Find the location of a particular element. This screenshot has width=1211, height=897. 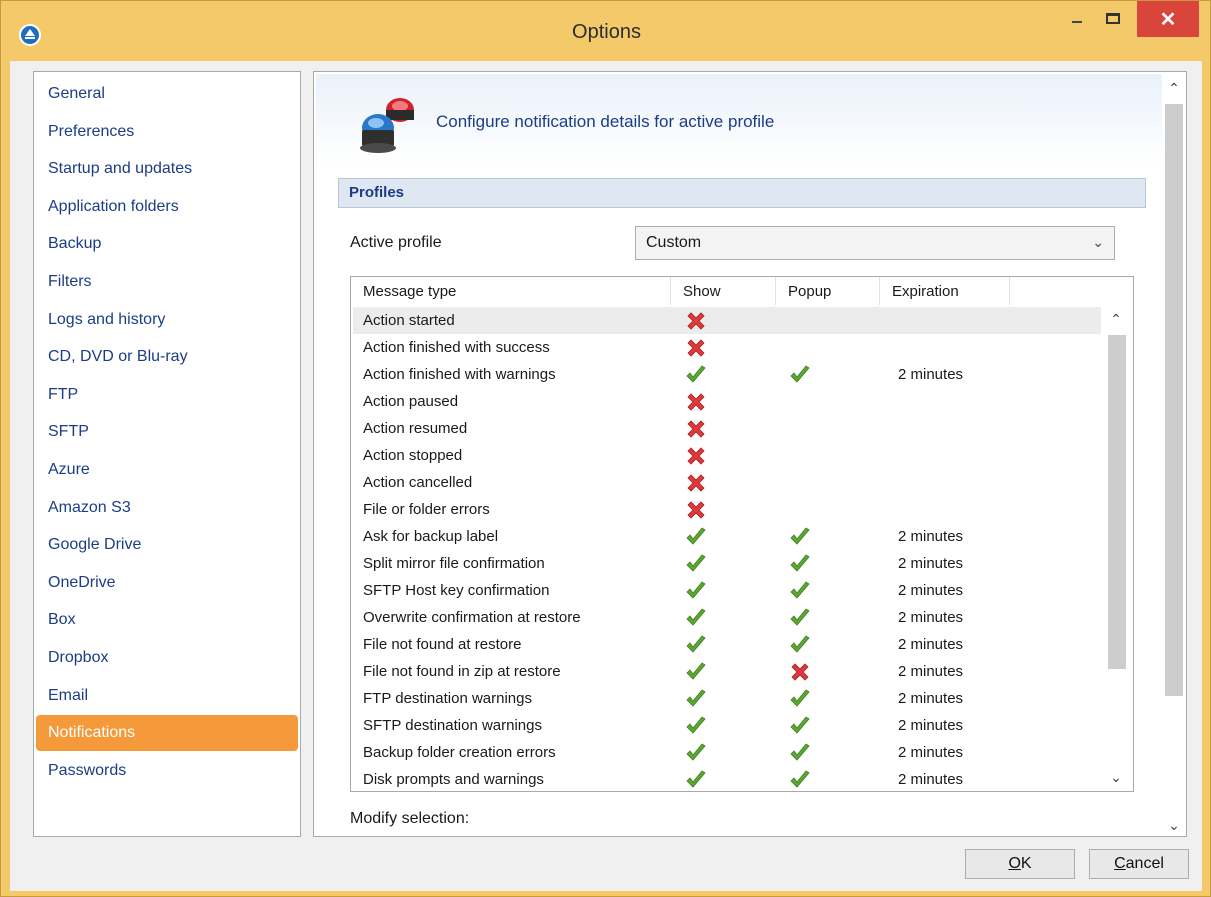

table-row: SFTP Host key confirmation 2 minutes is located at coordinates (727, 590).